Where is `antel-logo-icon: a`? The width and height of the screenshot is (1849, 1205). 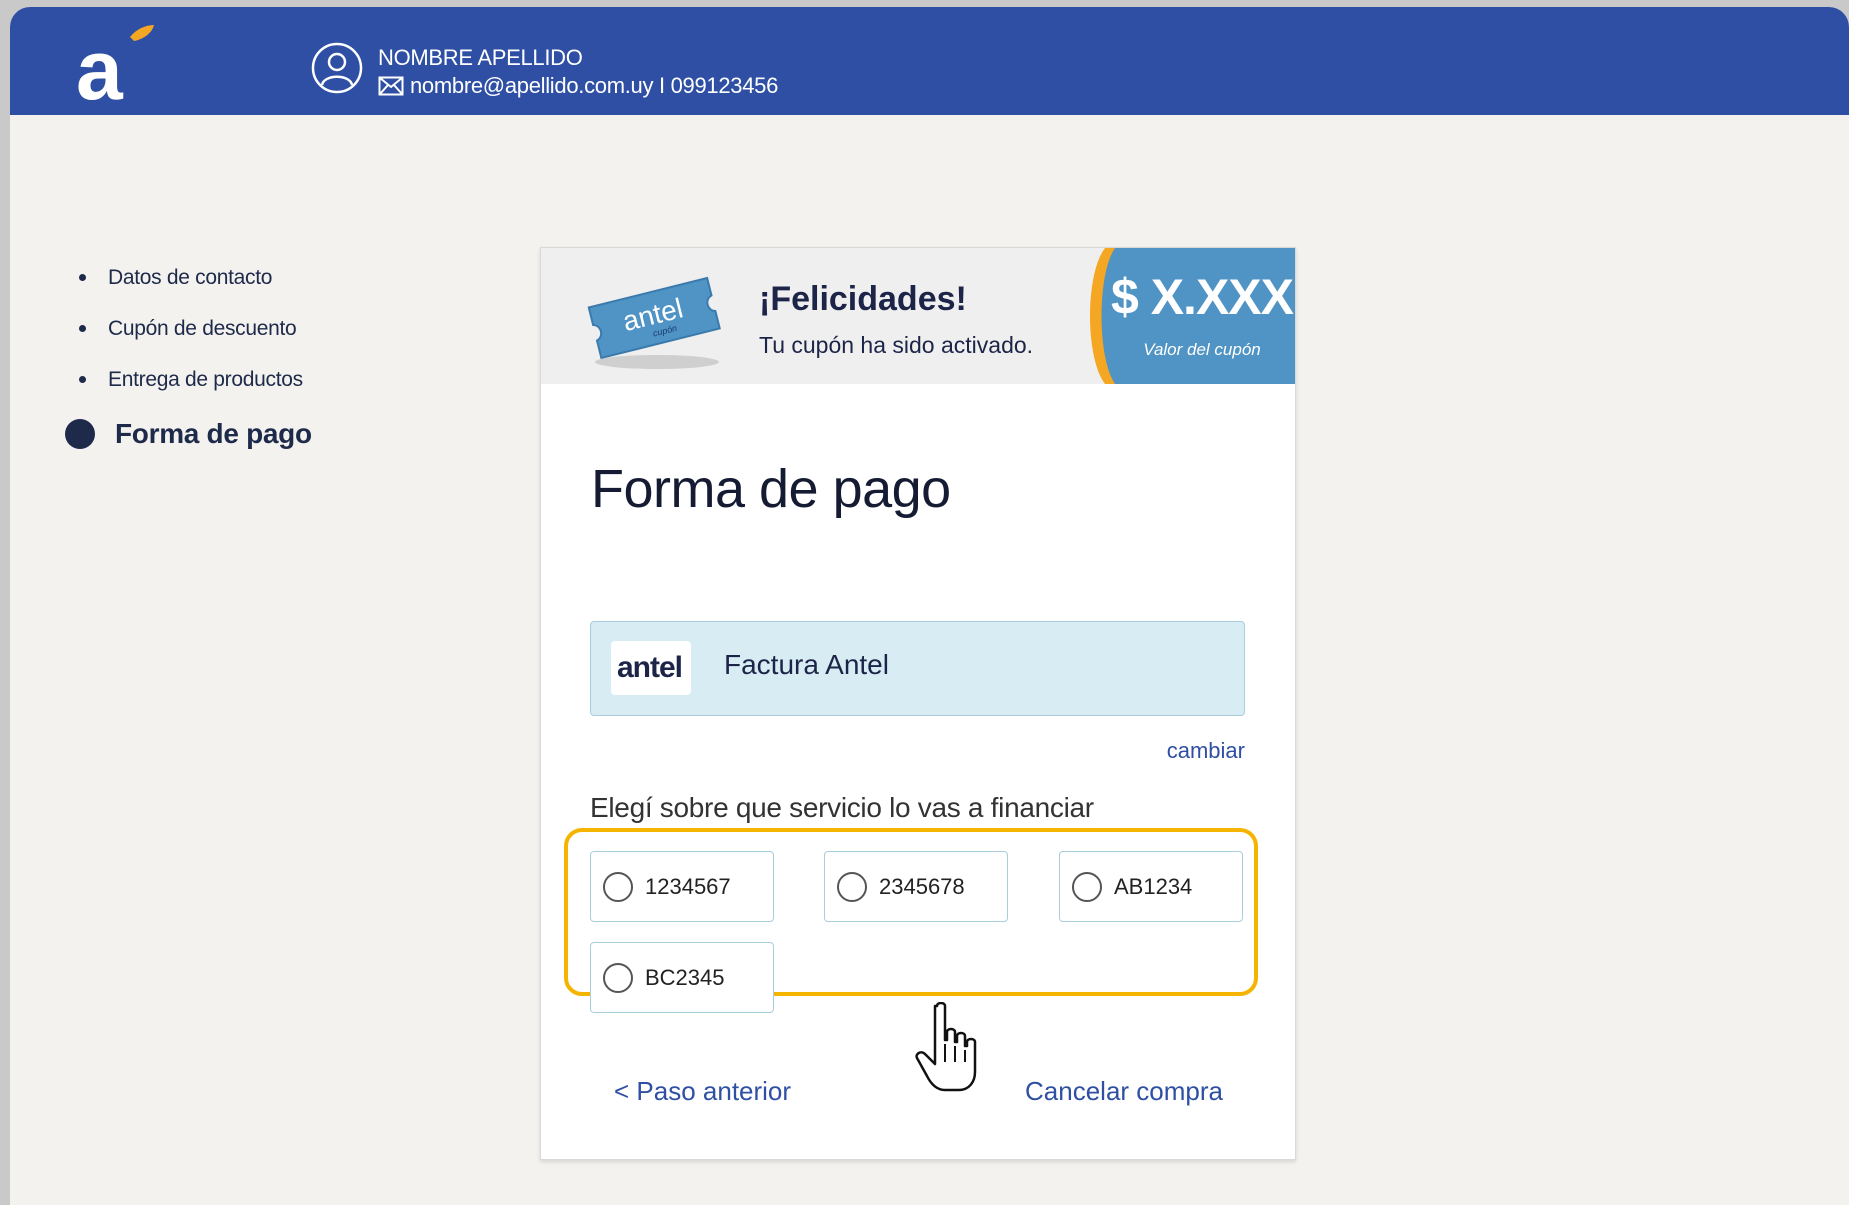
antel-logo-icon: a is located at coordinates (117, 64).